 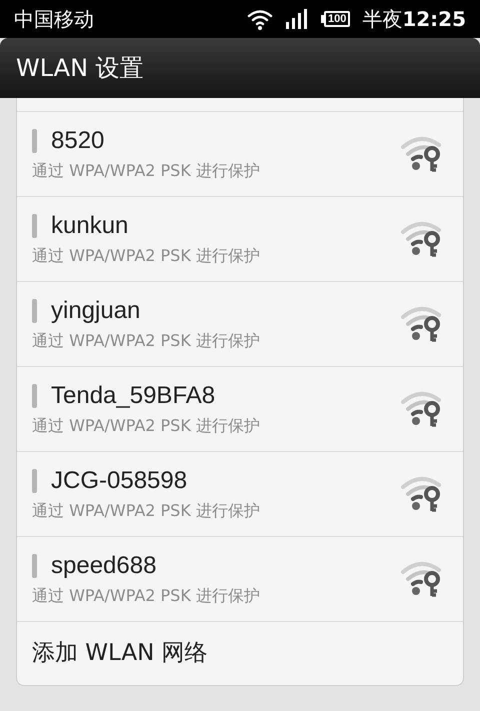 I want to click on network-item: Tenda_59BFA8 通过 WPA/WPA2 PSK 进行保护, so click(x=240, y=409).